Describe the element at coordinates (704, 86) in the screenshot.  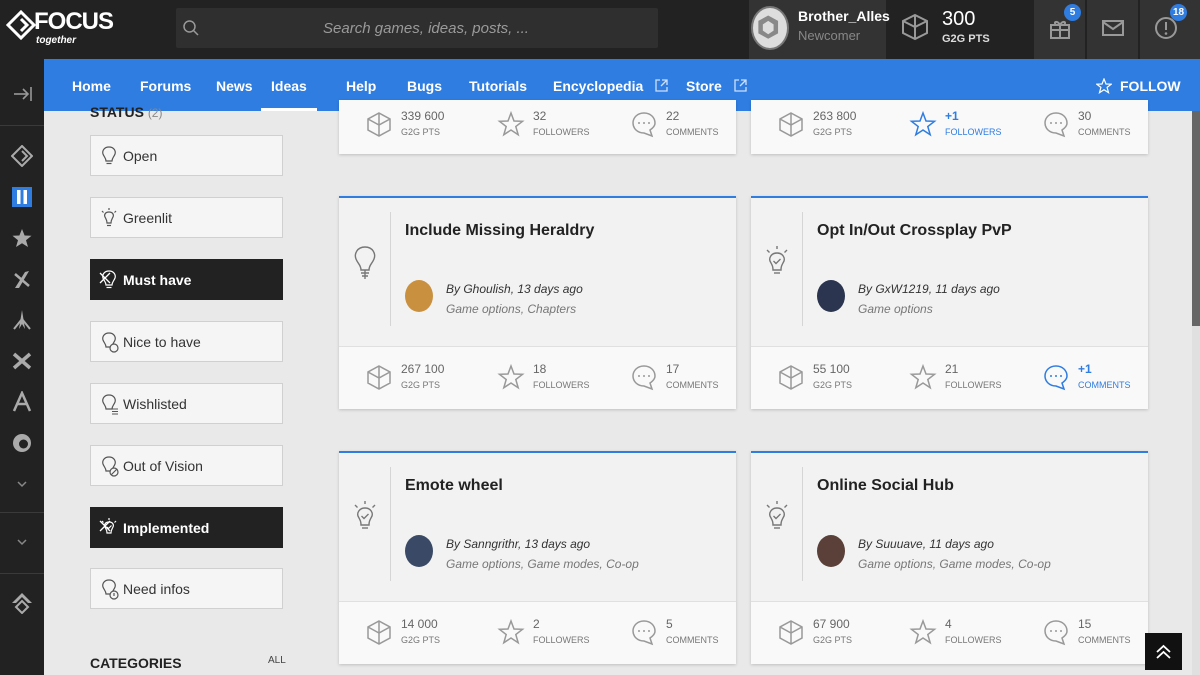
I see `nav-store-label: Store` at that location.